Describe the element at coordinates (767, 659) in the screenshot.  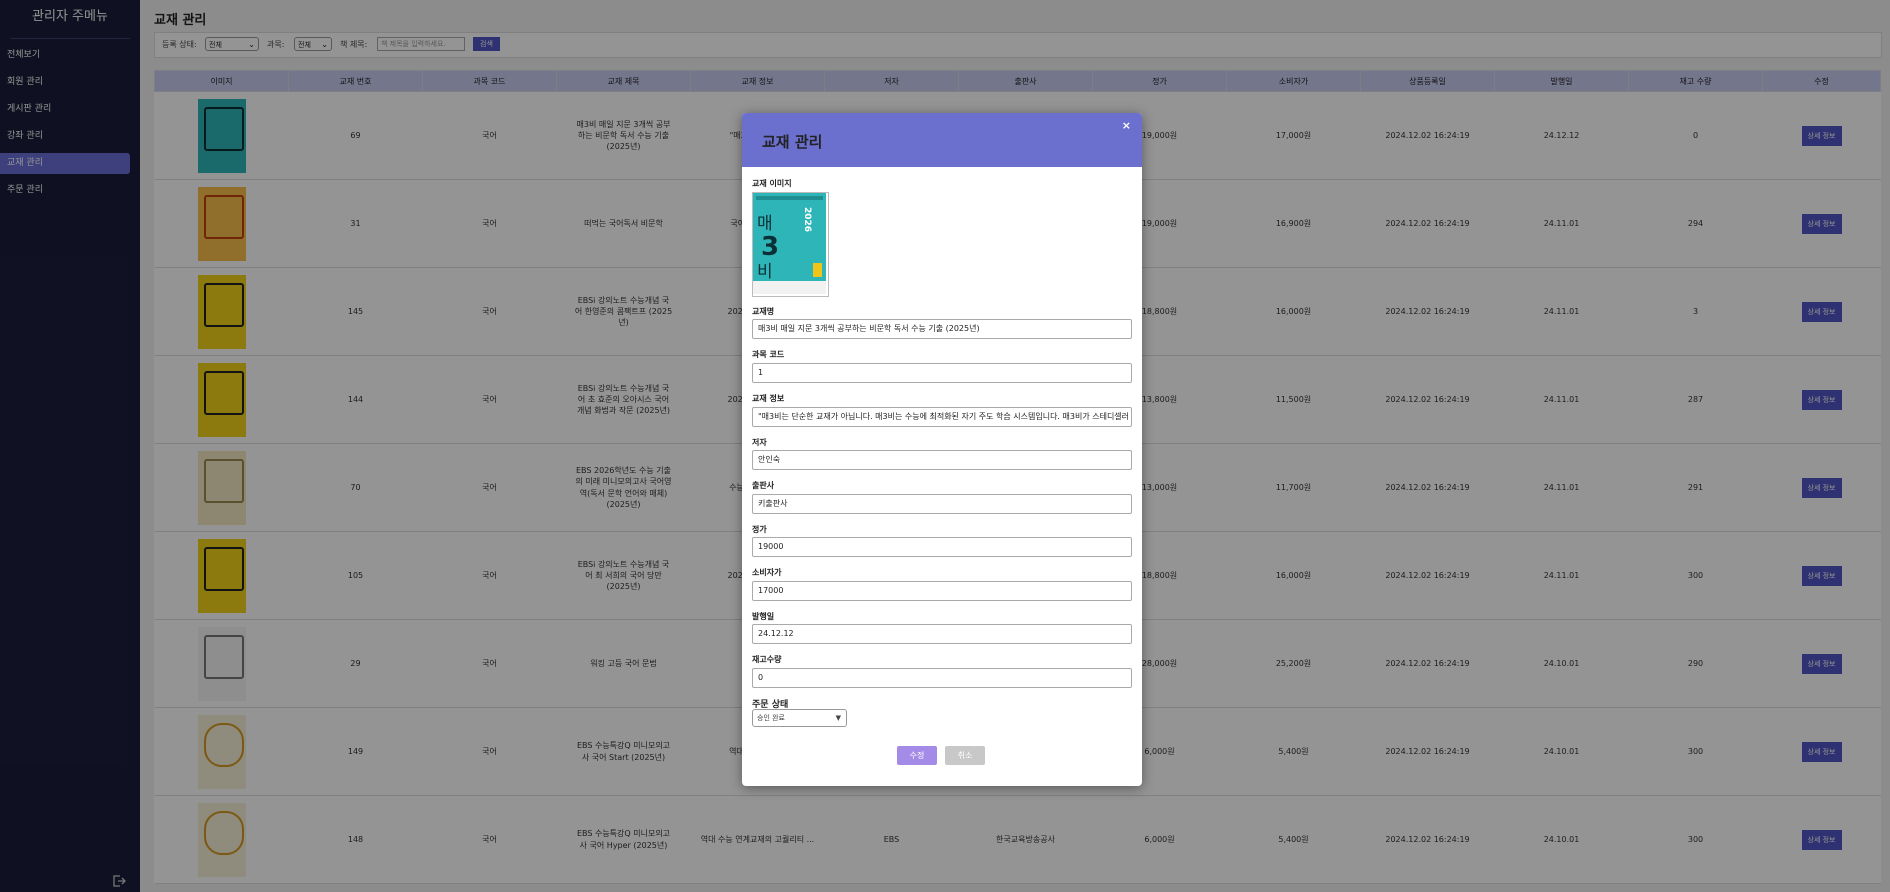
I see `stock-label: 재고수량` at that location.